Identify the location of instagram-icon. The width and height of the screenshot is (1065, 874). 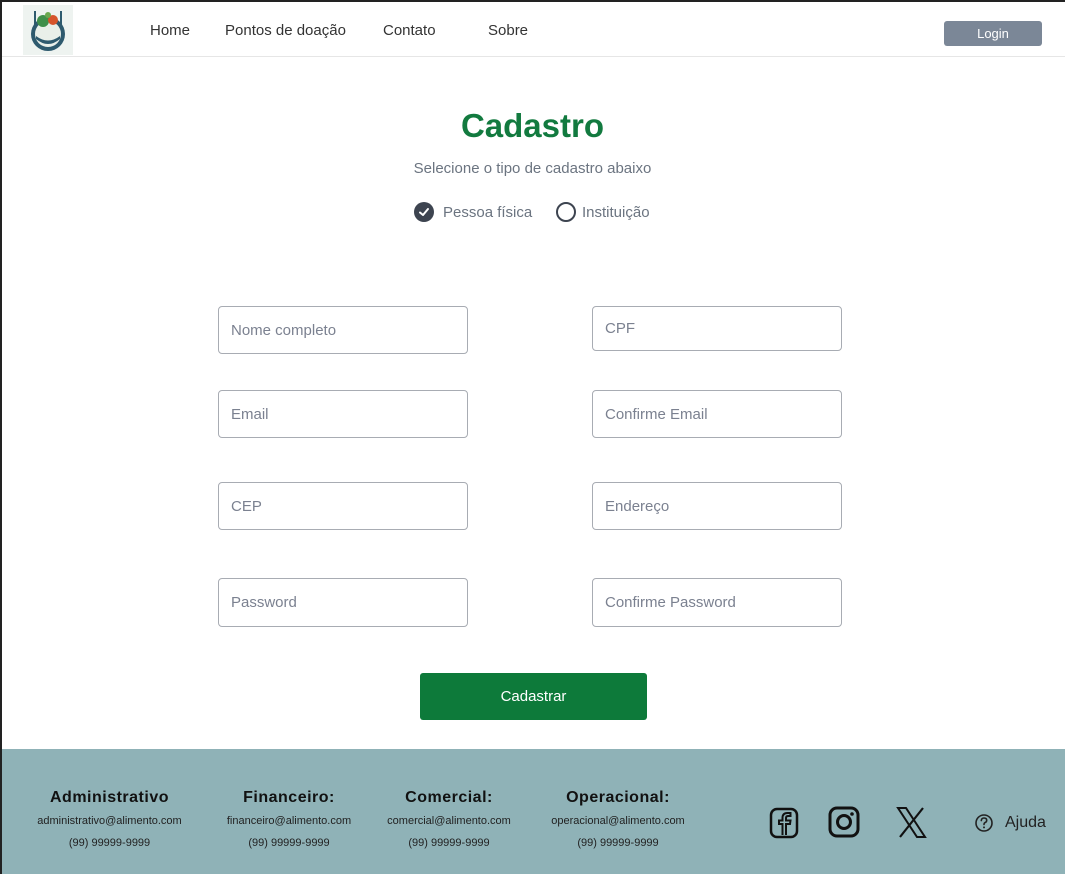
(844, 823).